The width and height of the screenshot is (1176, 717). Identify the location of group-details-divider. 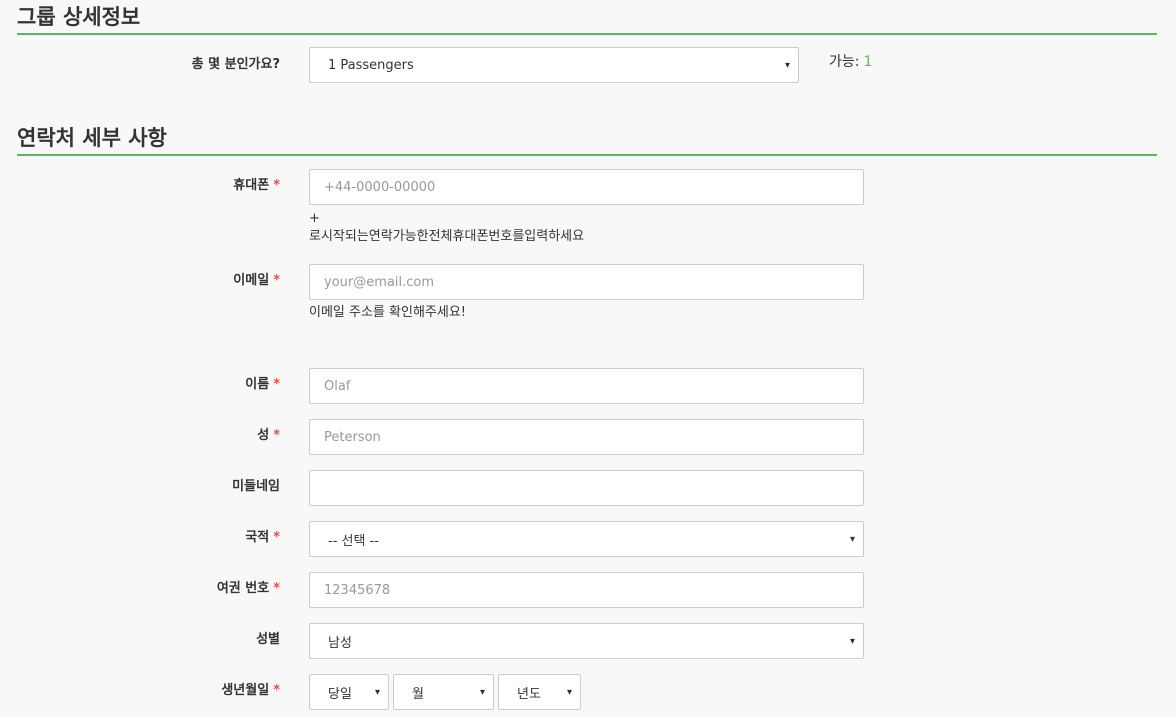
(587, 34).